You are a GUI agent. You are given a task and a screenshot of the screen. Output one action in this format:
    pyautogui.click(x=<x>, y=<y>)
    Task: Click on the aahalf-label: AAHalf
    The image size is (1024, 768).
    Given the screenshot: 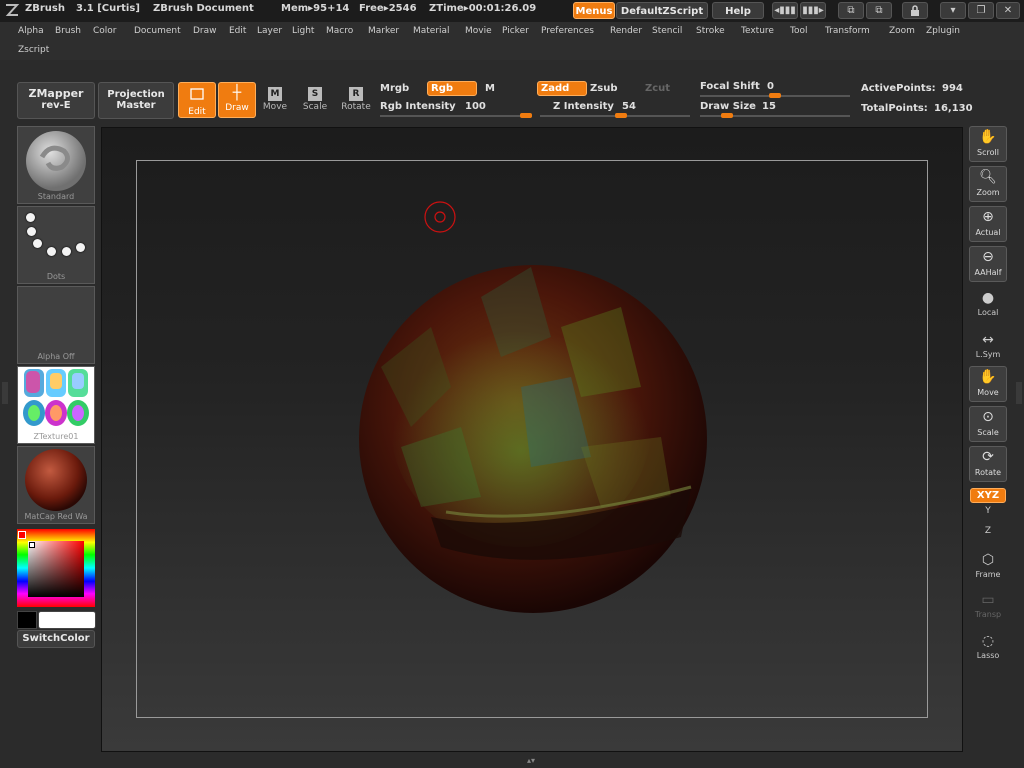 What is the action you would take?
    pyautogui.click(x=988, y=272)
    